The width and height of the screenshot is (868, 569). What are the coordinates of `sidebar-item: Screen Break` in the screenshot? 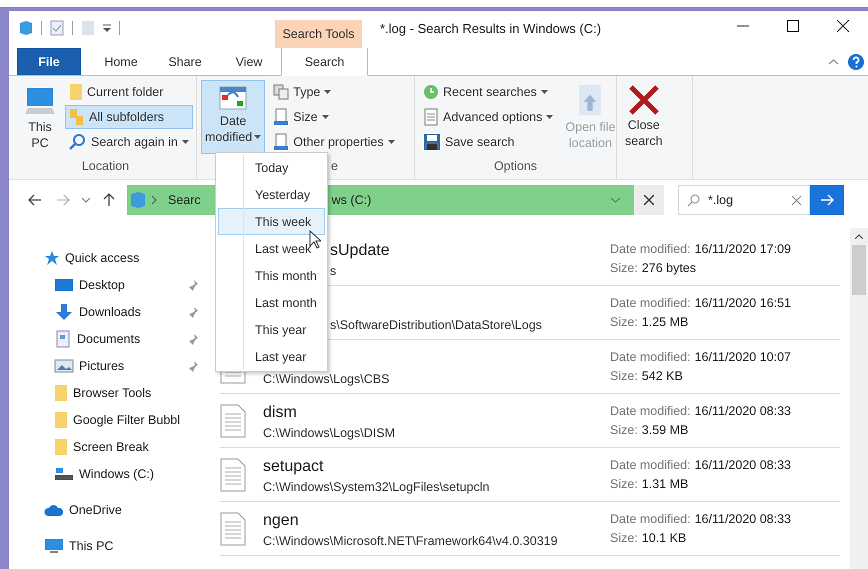 It's located at (112, 446).